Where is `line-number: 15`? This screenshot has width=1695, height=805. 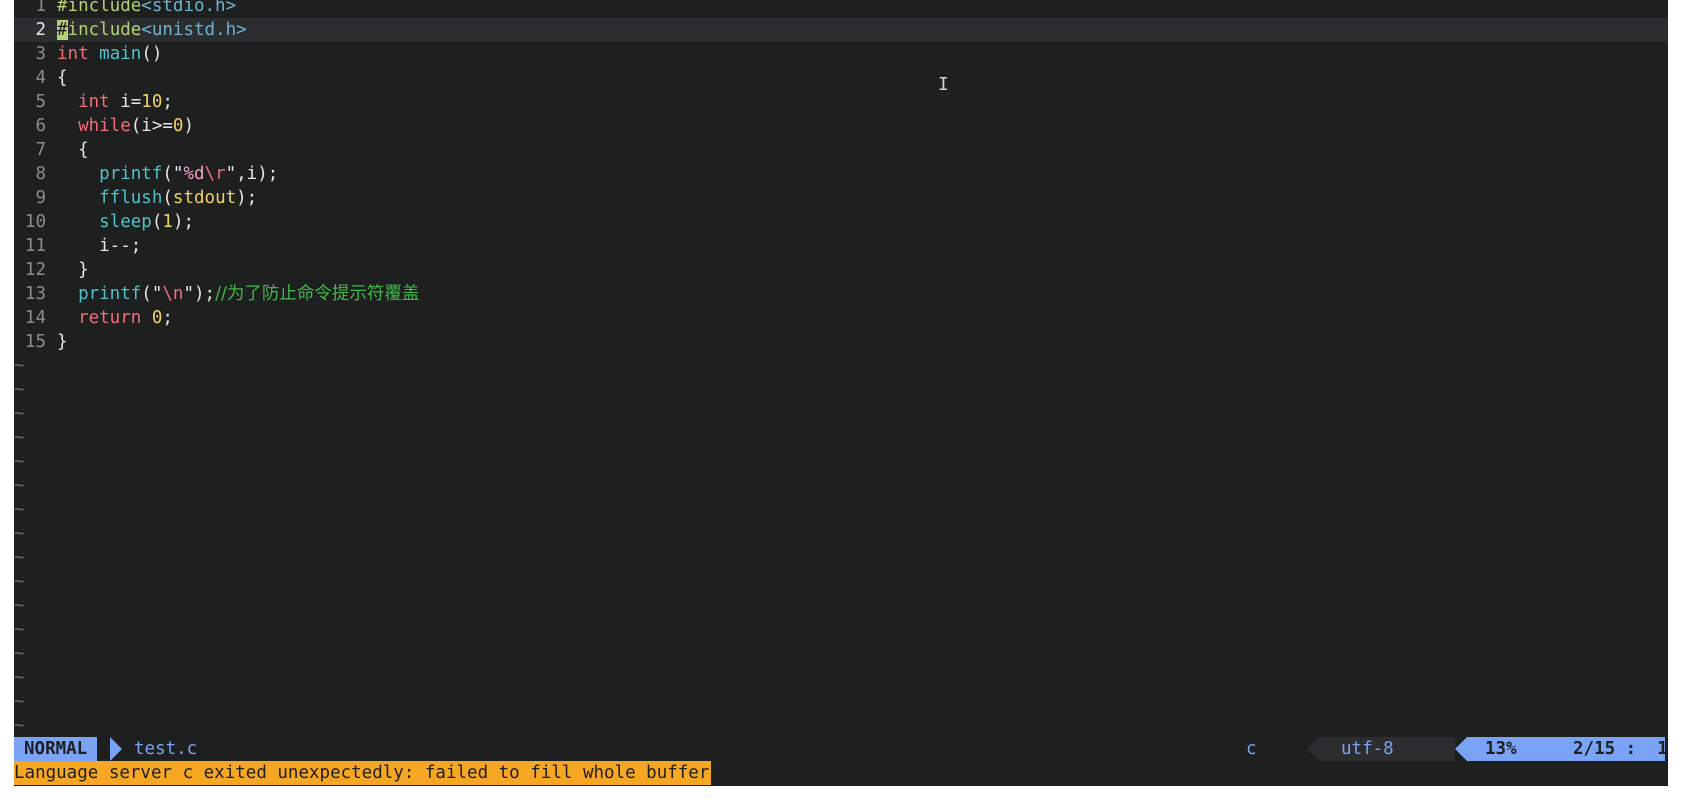 line-number: 15 is located at coordinates (35, 342).